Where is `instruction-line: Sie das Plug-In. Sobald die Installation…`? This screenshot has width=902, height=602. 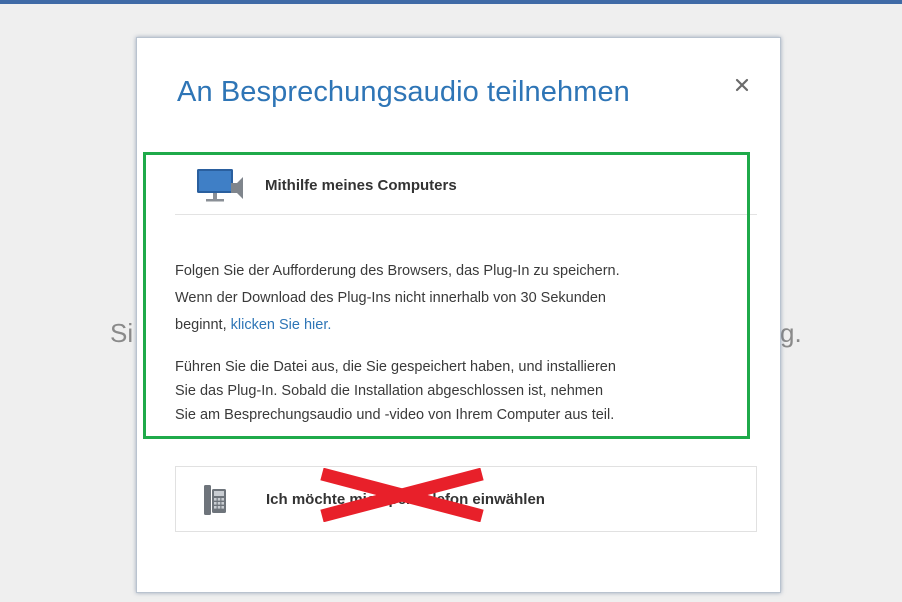 instruction-line: Sie das Plug-In. Sobald die Installation… is located at coordinates (389, 391).